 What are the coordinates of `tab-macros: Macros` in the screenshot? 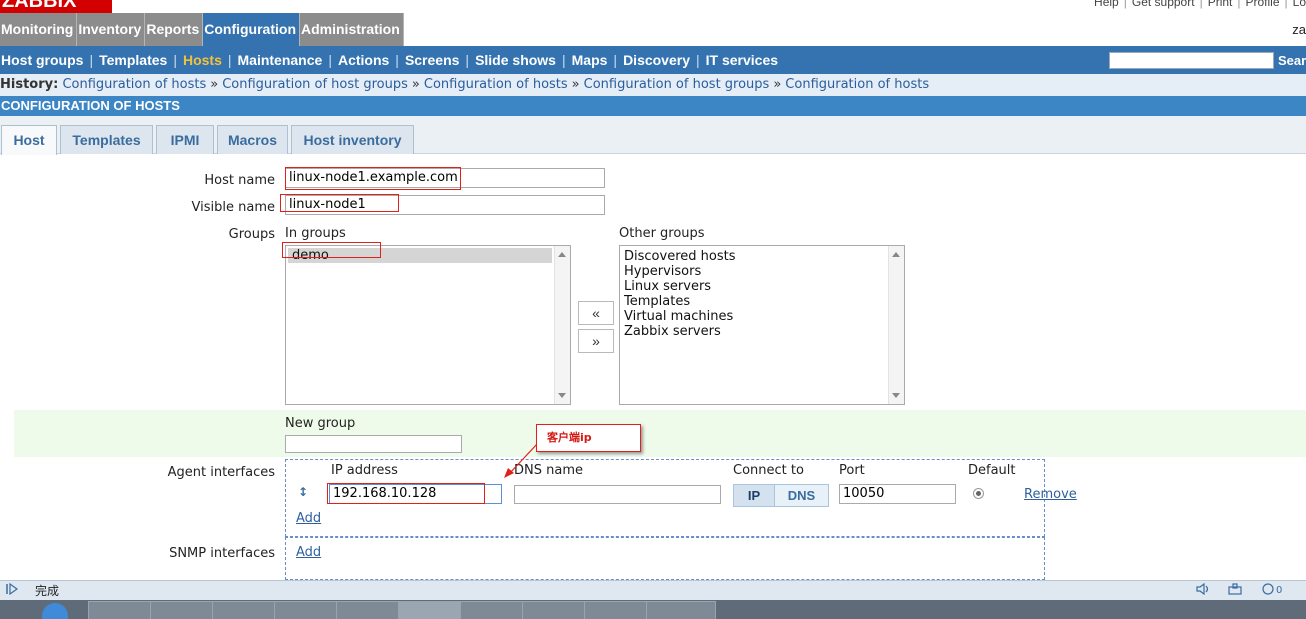 It's located at (252, 139).